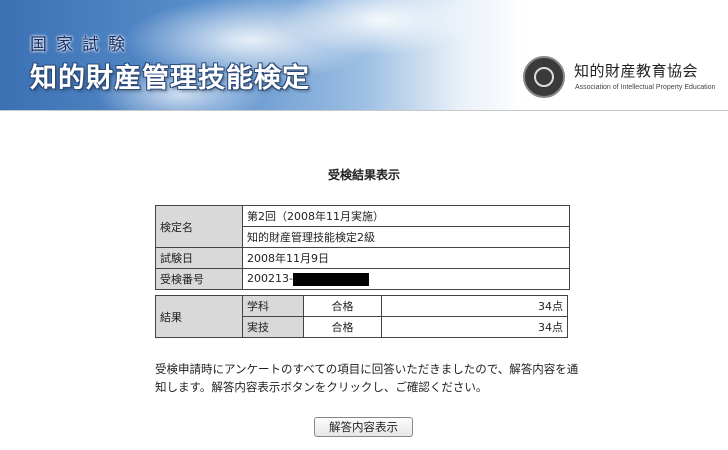 This screenshot has height=450, width=728. What do you see at coordinates (199, 316) in the screenshot?
I see `result-label: 結果` at bounding box center [199, 316].